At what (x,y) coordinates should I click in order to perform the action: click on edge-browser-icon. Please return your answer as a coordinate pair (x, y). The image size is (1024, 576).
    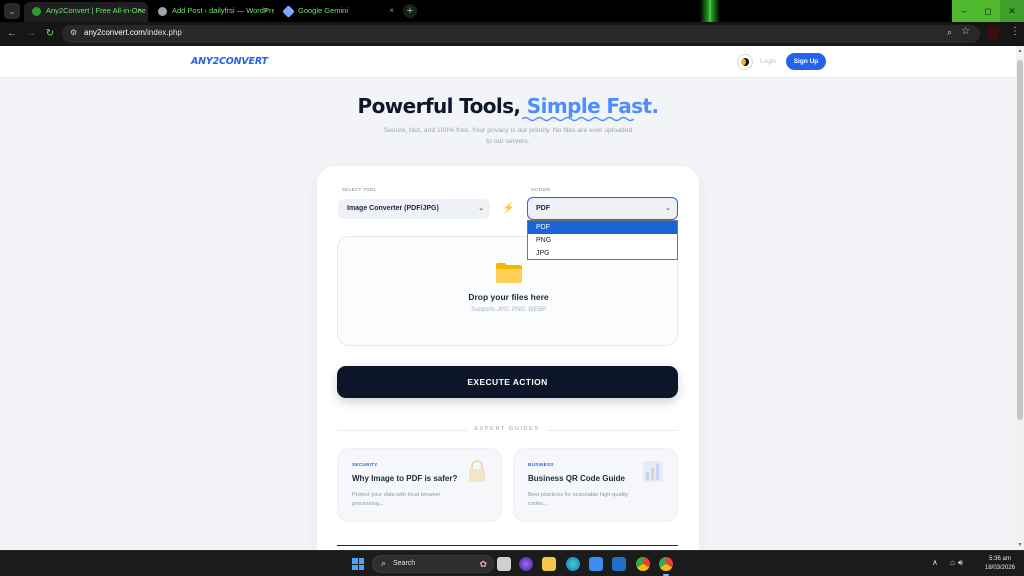
    Looking at the image, I should click on (573, 564).